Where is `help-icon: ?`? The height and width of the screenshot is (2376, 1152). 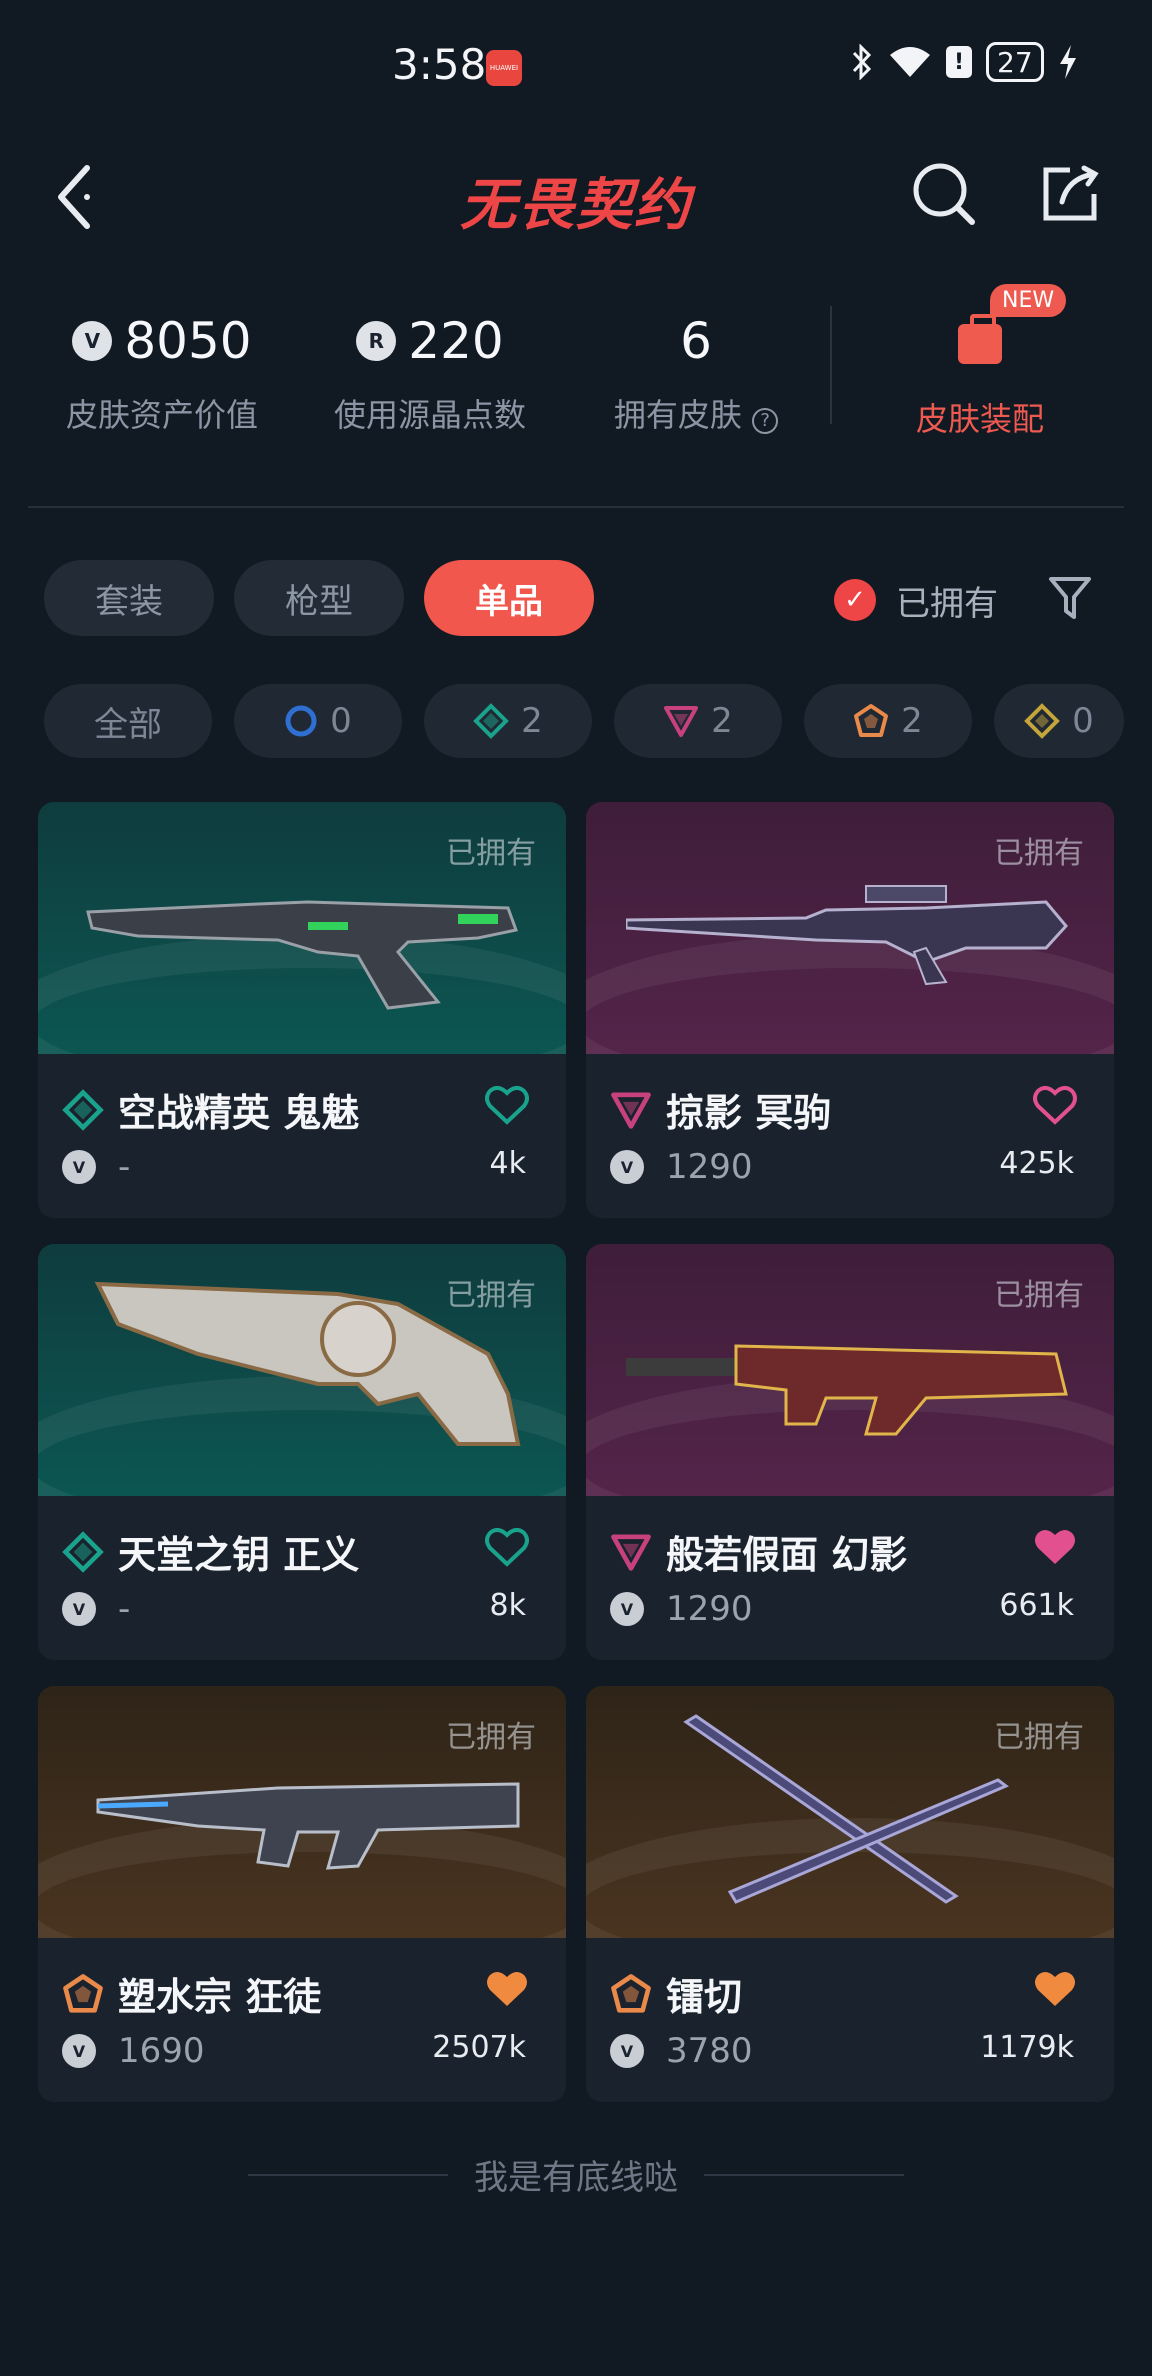
help-icon: ? is located at coordinates (765, 421).